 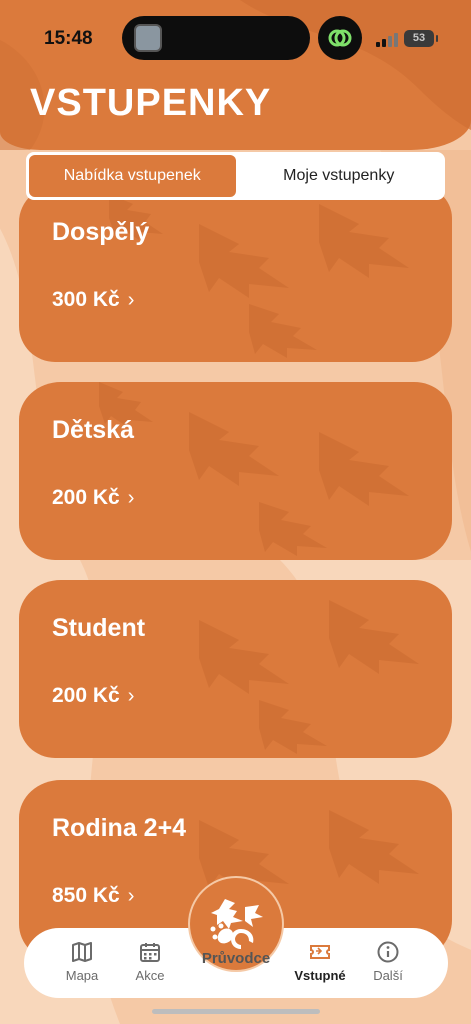 I want to click on tab-my-tickets: Moje vstupenky, so click(x=339, y=176).